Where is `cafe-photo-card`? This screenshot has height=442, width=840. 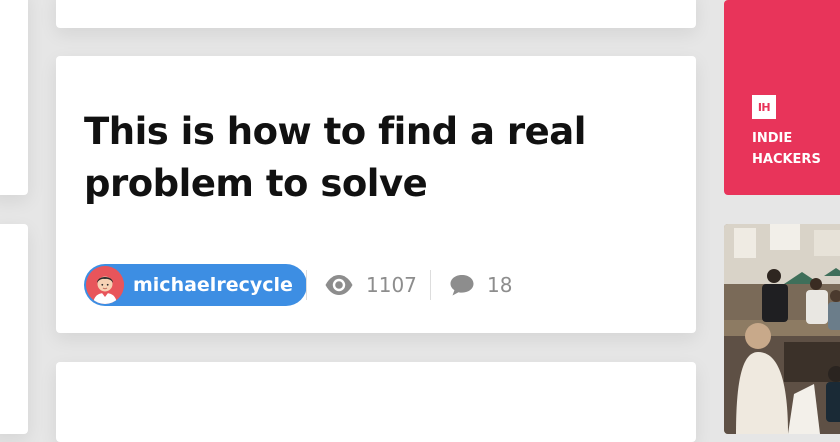 cafe-photo-card is located at coordinates (782, 329).